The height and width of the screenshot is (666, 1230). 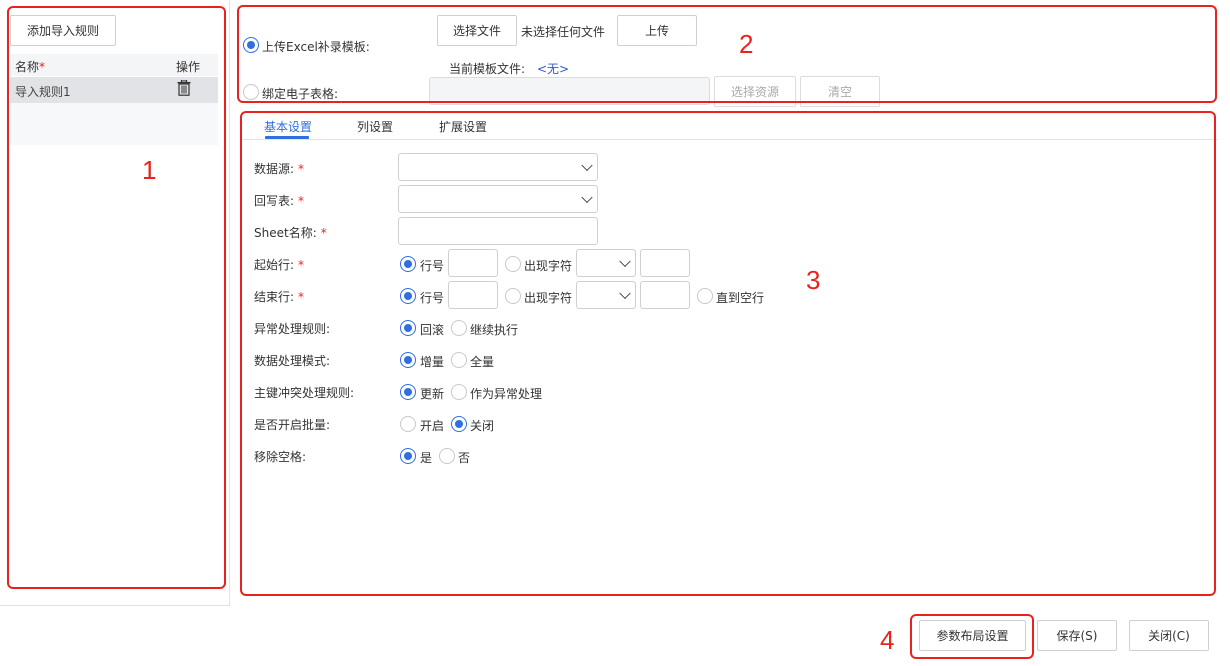 What do you see at coordinates (887, 640) in the screenshot?
I see `annotation-number-4: 4` at bounding box center [887, 640].